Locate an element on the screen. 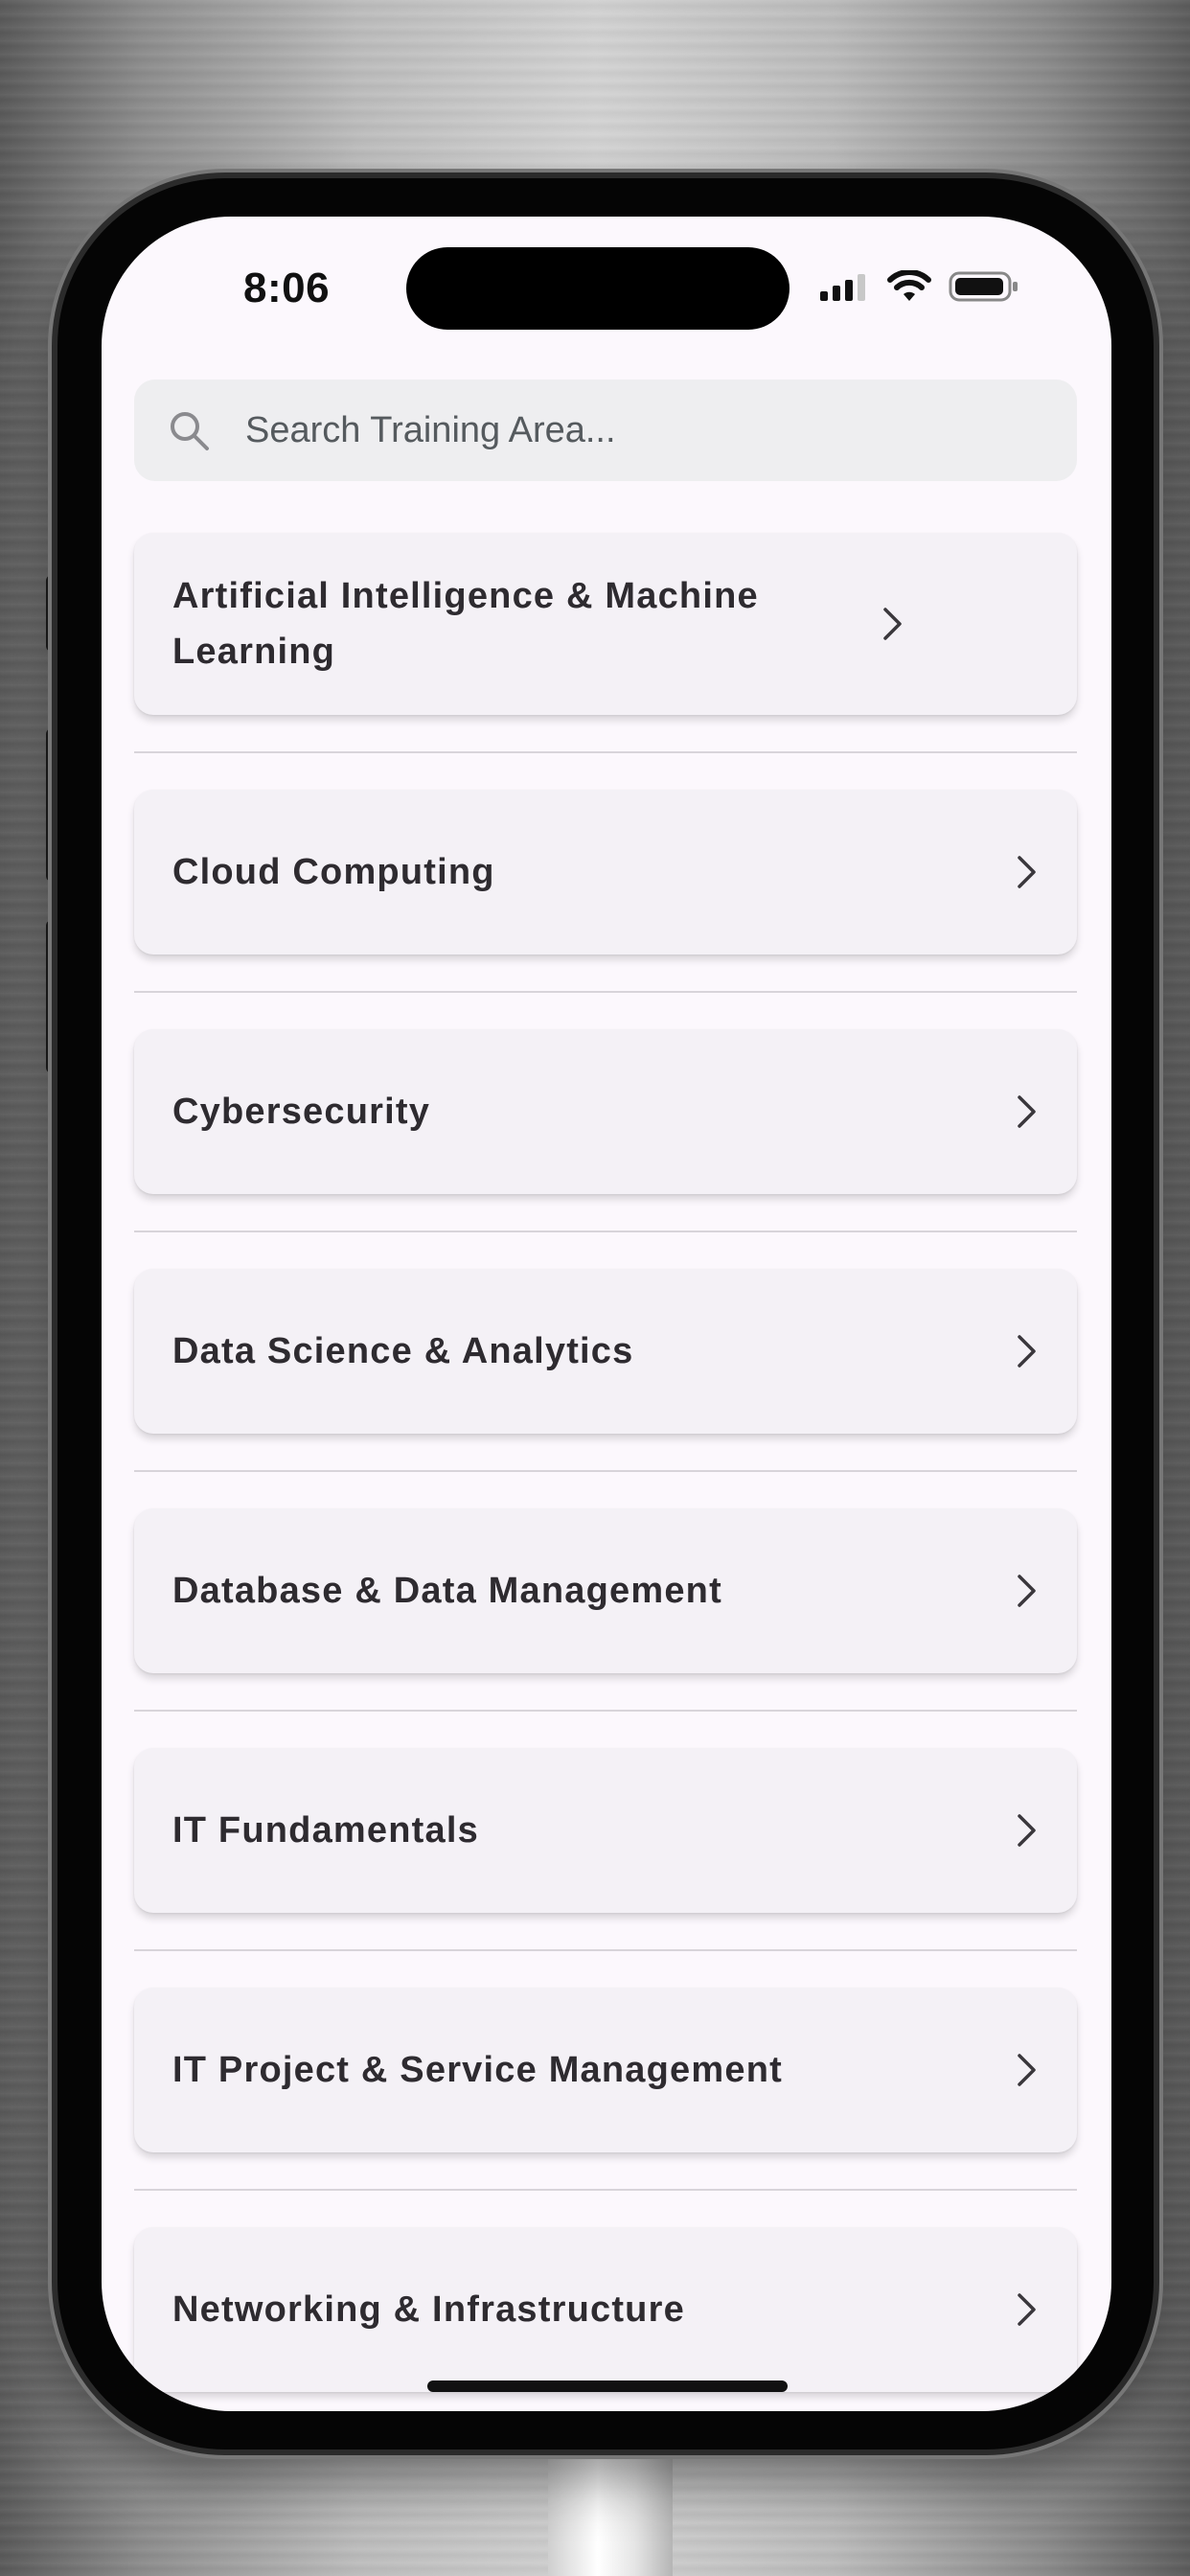 This screenshot has height=2576, width=1190. list-item-label: Data Science & Analytics is located at coordinates (403, 1351).